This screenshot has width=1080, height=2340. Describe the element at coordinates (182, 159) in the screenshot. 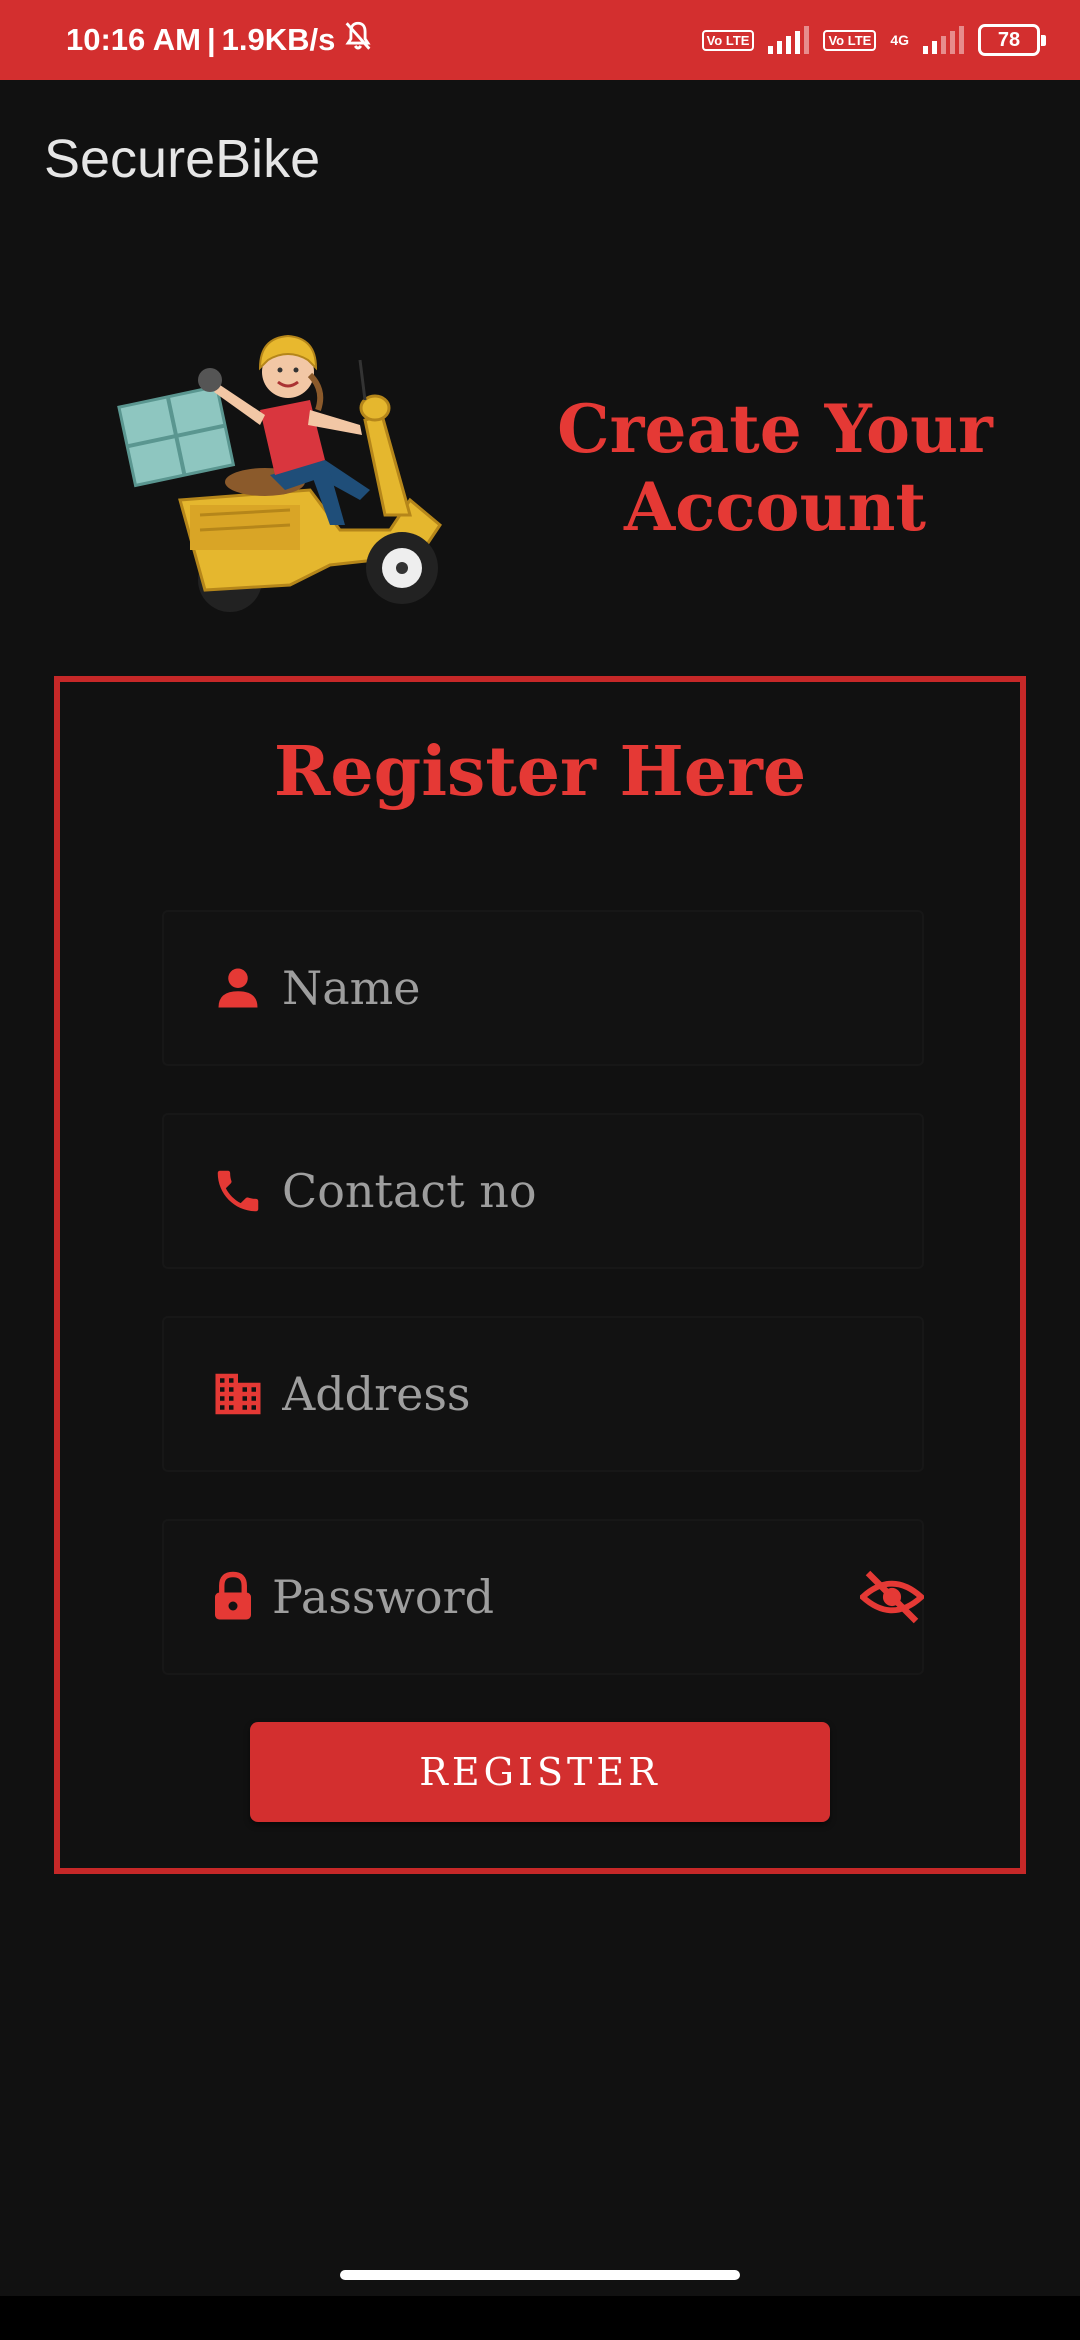

I see `app-title: SecureBike` at that location.